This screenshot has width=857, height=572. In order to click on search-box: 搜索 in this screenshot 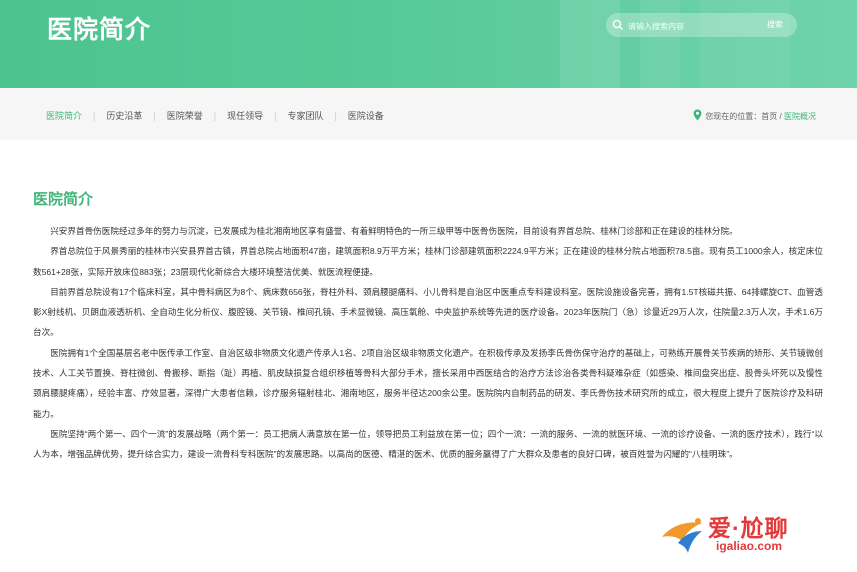, I will do `click(701, 25)`.